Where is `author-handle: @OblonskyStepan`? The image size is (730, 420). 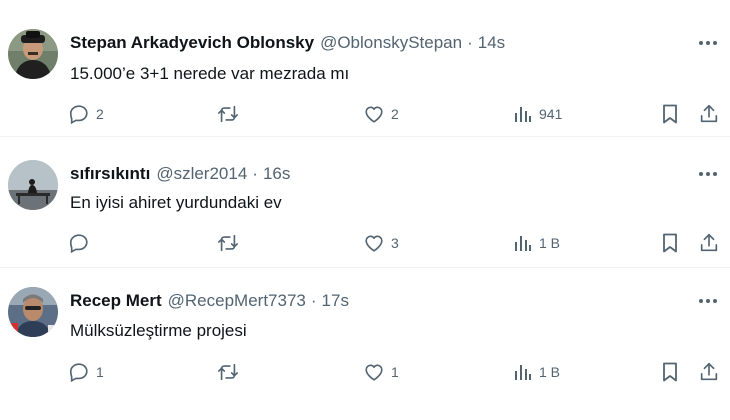
author-handle: @OblonskyStepan is located at coordinates (391, 43).